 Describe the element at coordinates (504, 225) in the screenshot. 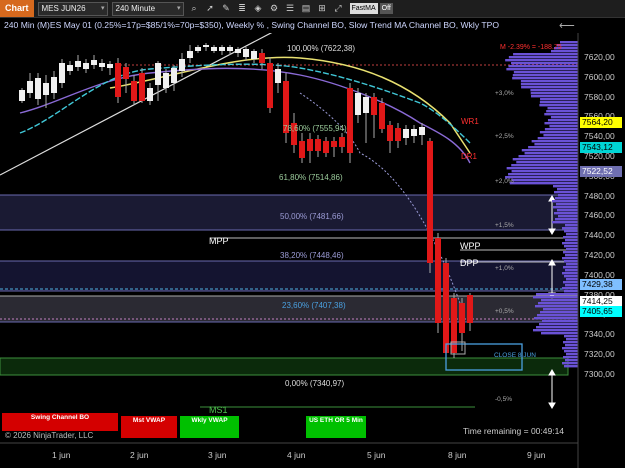

I see `pct-label: +1,5%` at that location.